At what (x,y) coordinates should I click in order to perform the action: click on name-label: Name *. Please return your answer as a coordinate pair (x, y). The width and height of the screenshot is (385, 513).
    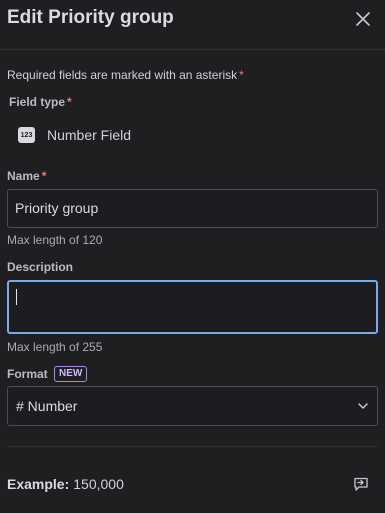
    Looking at the image, I should click on (26, 176).